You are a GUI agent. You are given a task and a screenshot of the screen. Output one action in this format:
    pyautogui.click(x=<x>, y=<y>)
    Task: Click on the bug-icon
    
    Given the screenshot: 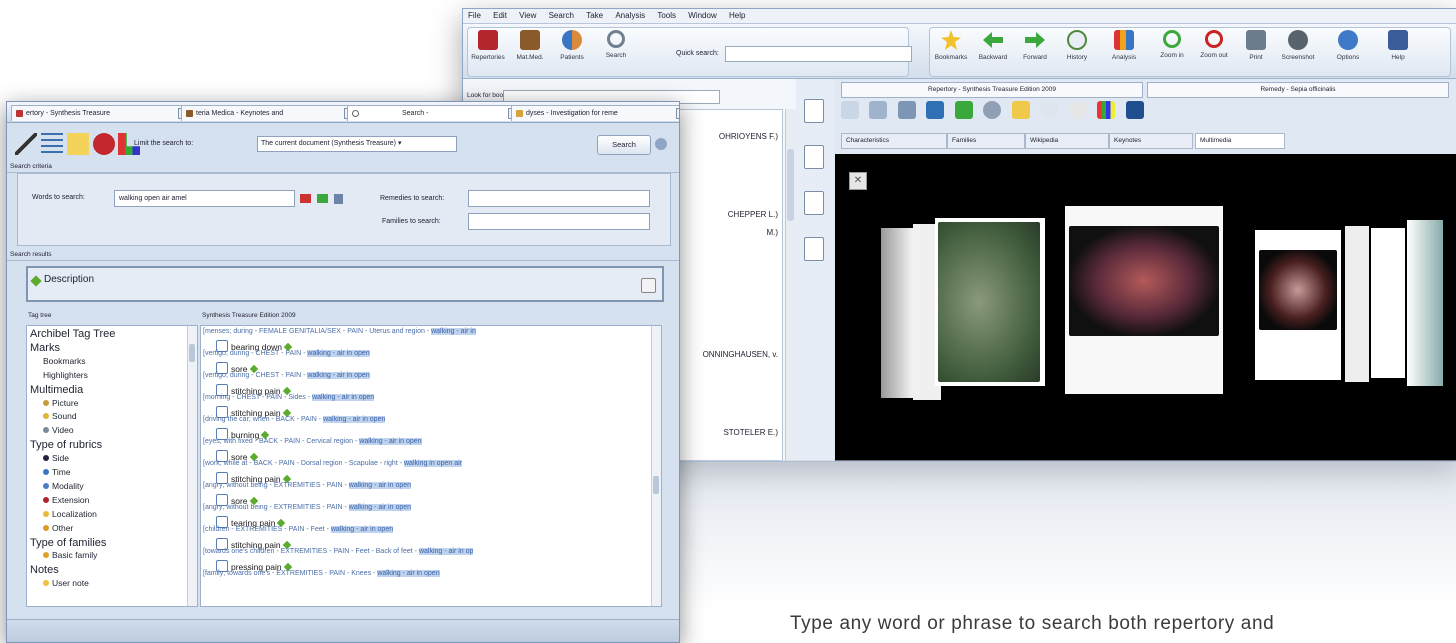 What is the action you would take?
    pyautogui.click(x=104, y=144)
    